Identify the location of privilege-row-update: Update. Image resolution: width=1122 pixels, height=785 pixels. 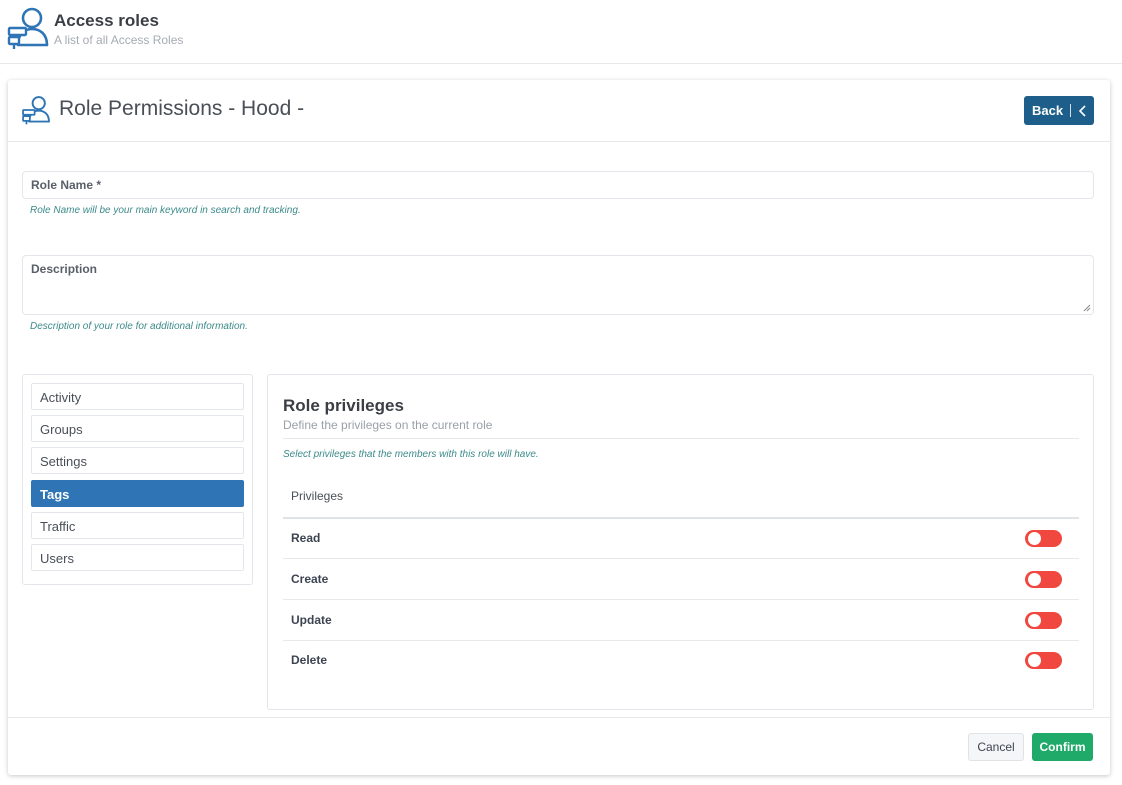
(681, 621).